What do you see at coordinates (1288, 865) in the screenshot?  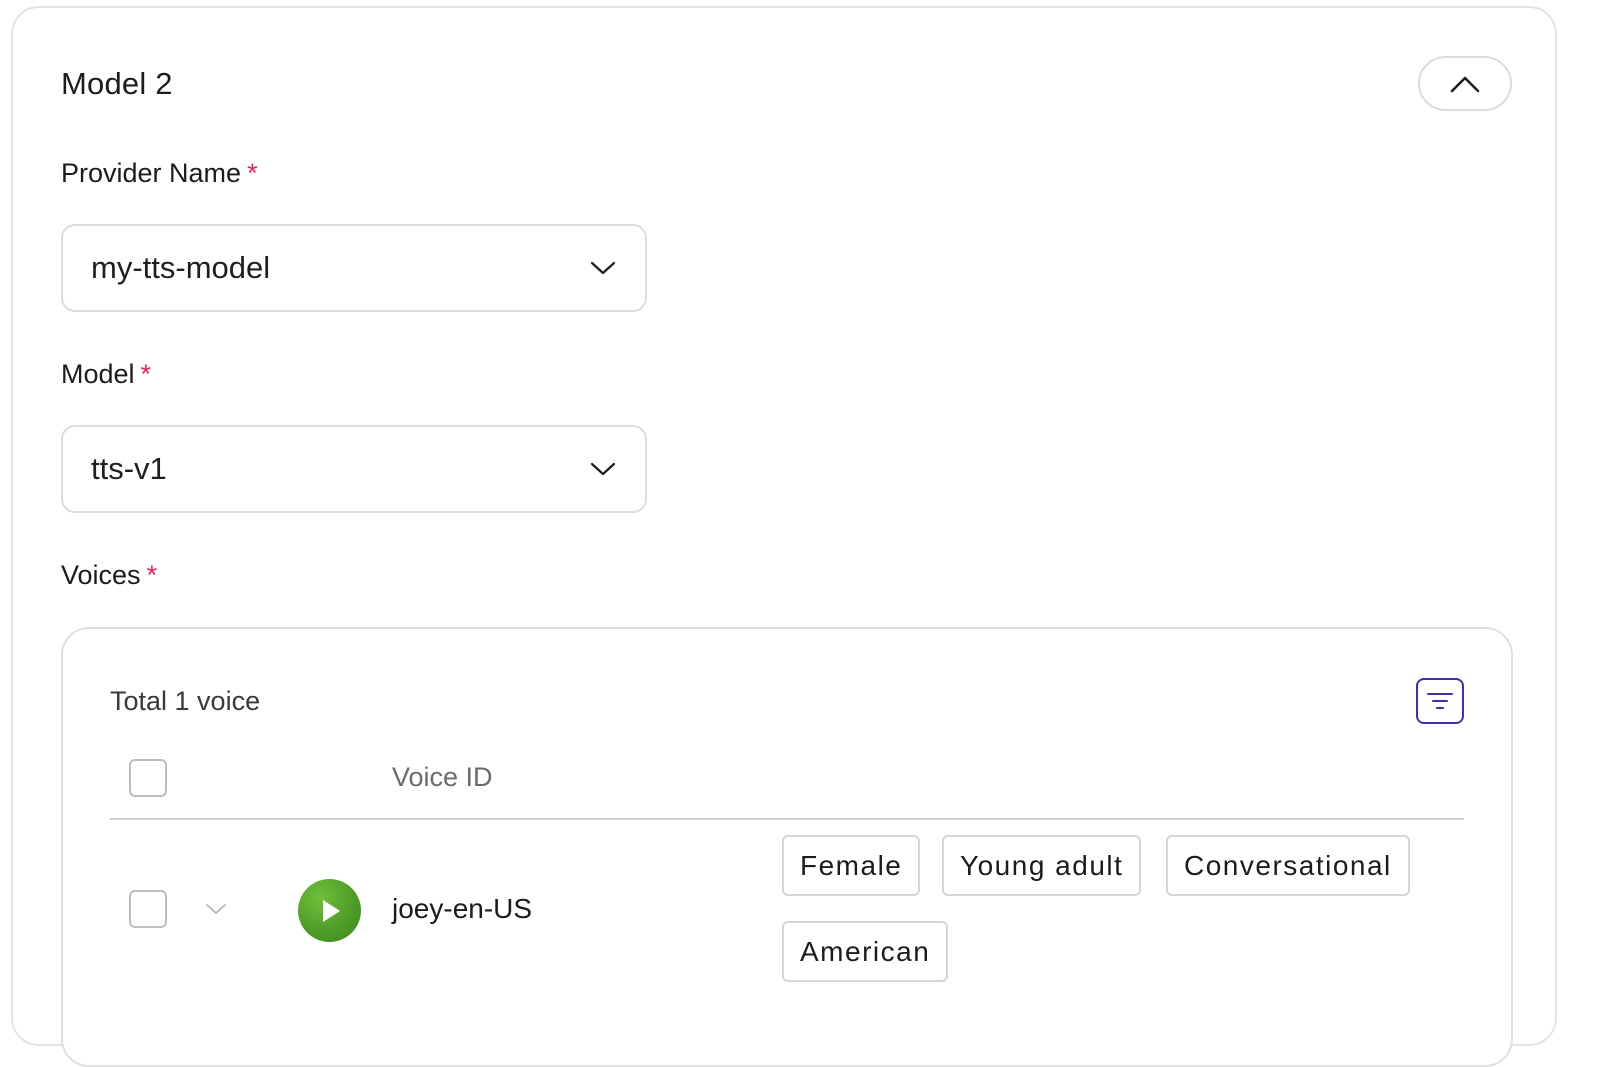 I see `voice-tag: Conversational` at bounding box center [1288, 865].